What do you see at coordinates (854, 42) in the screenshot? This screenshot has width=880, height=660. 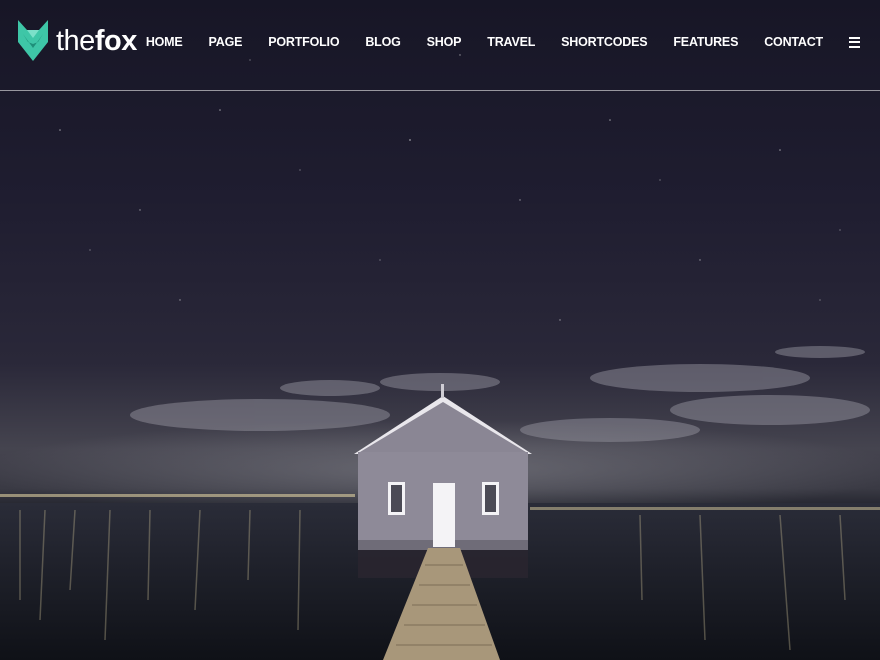 I see `hamburger-menu-icon` at bounding box center [854, 42].